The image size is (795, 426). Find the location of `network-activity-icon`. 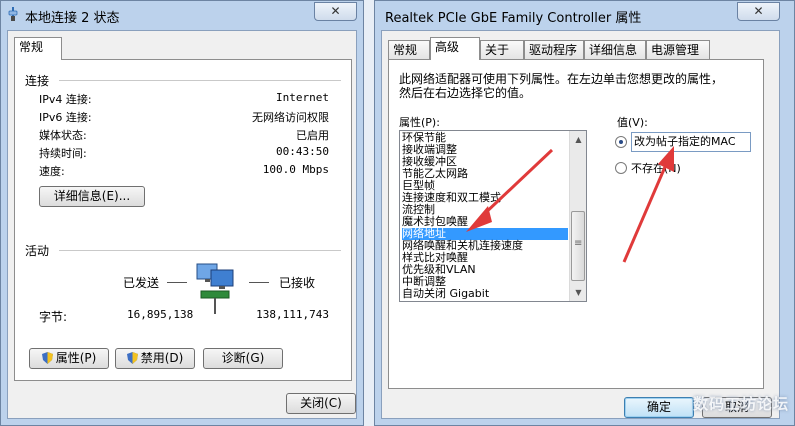

network-activity-icon is located at coordinates (215, 288).